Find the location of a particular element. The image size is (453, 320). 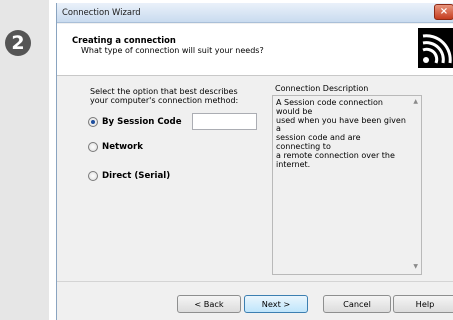

cancel-button: Cancel is located at coordinates (357, 304).